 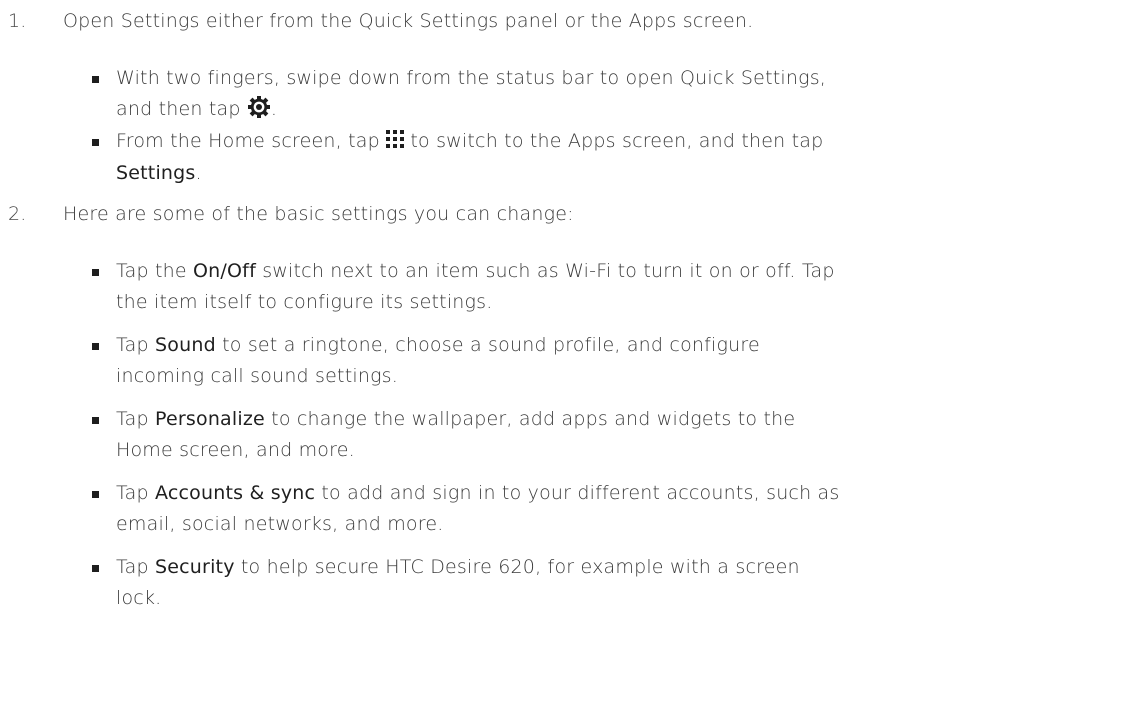 What do you see at coordinates (259, 112) in the screenshot?
I see `gear-icon` at bounding box center [259, 112].